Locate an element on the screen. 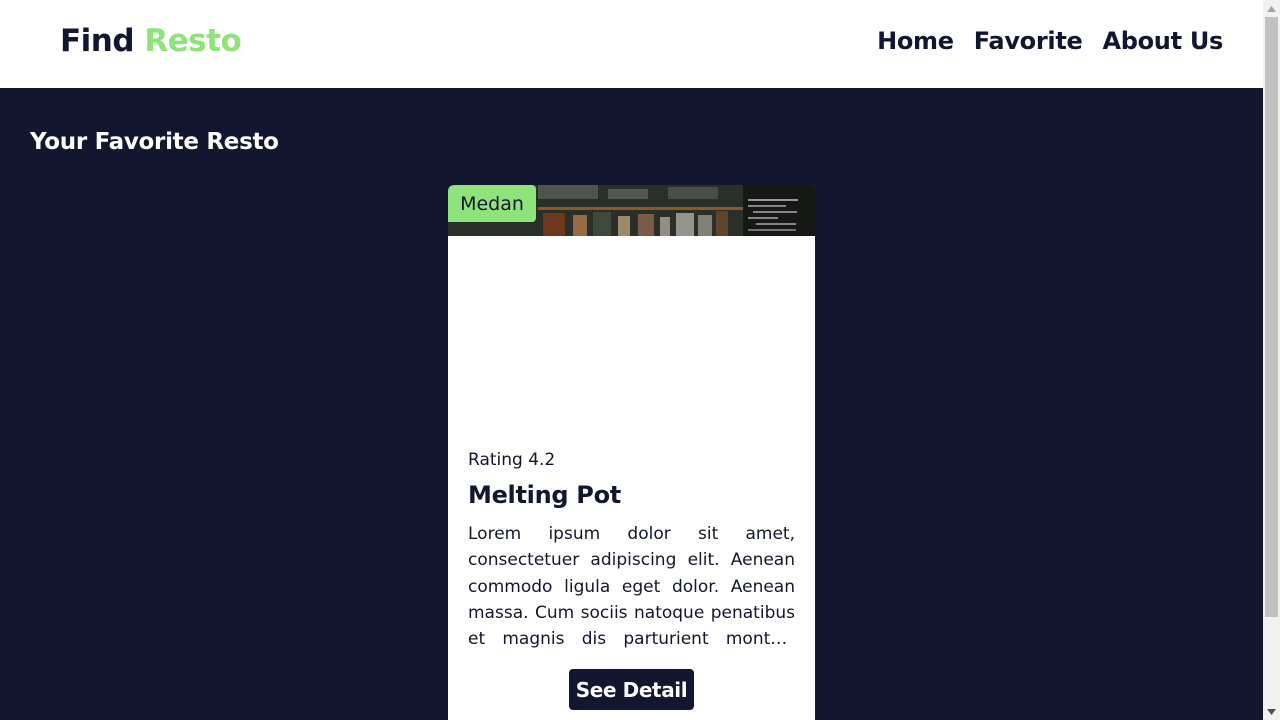 The image size is (1280, 720). vertical-scrollbar is located at coordinates (1271, 360).